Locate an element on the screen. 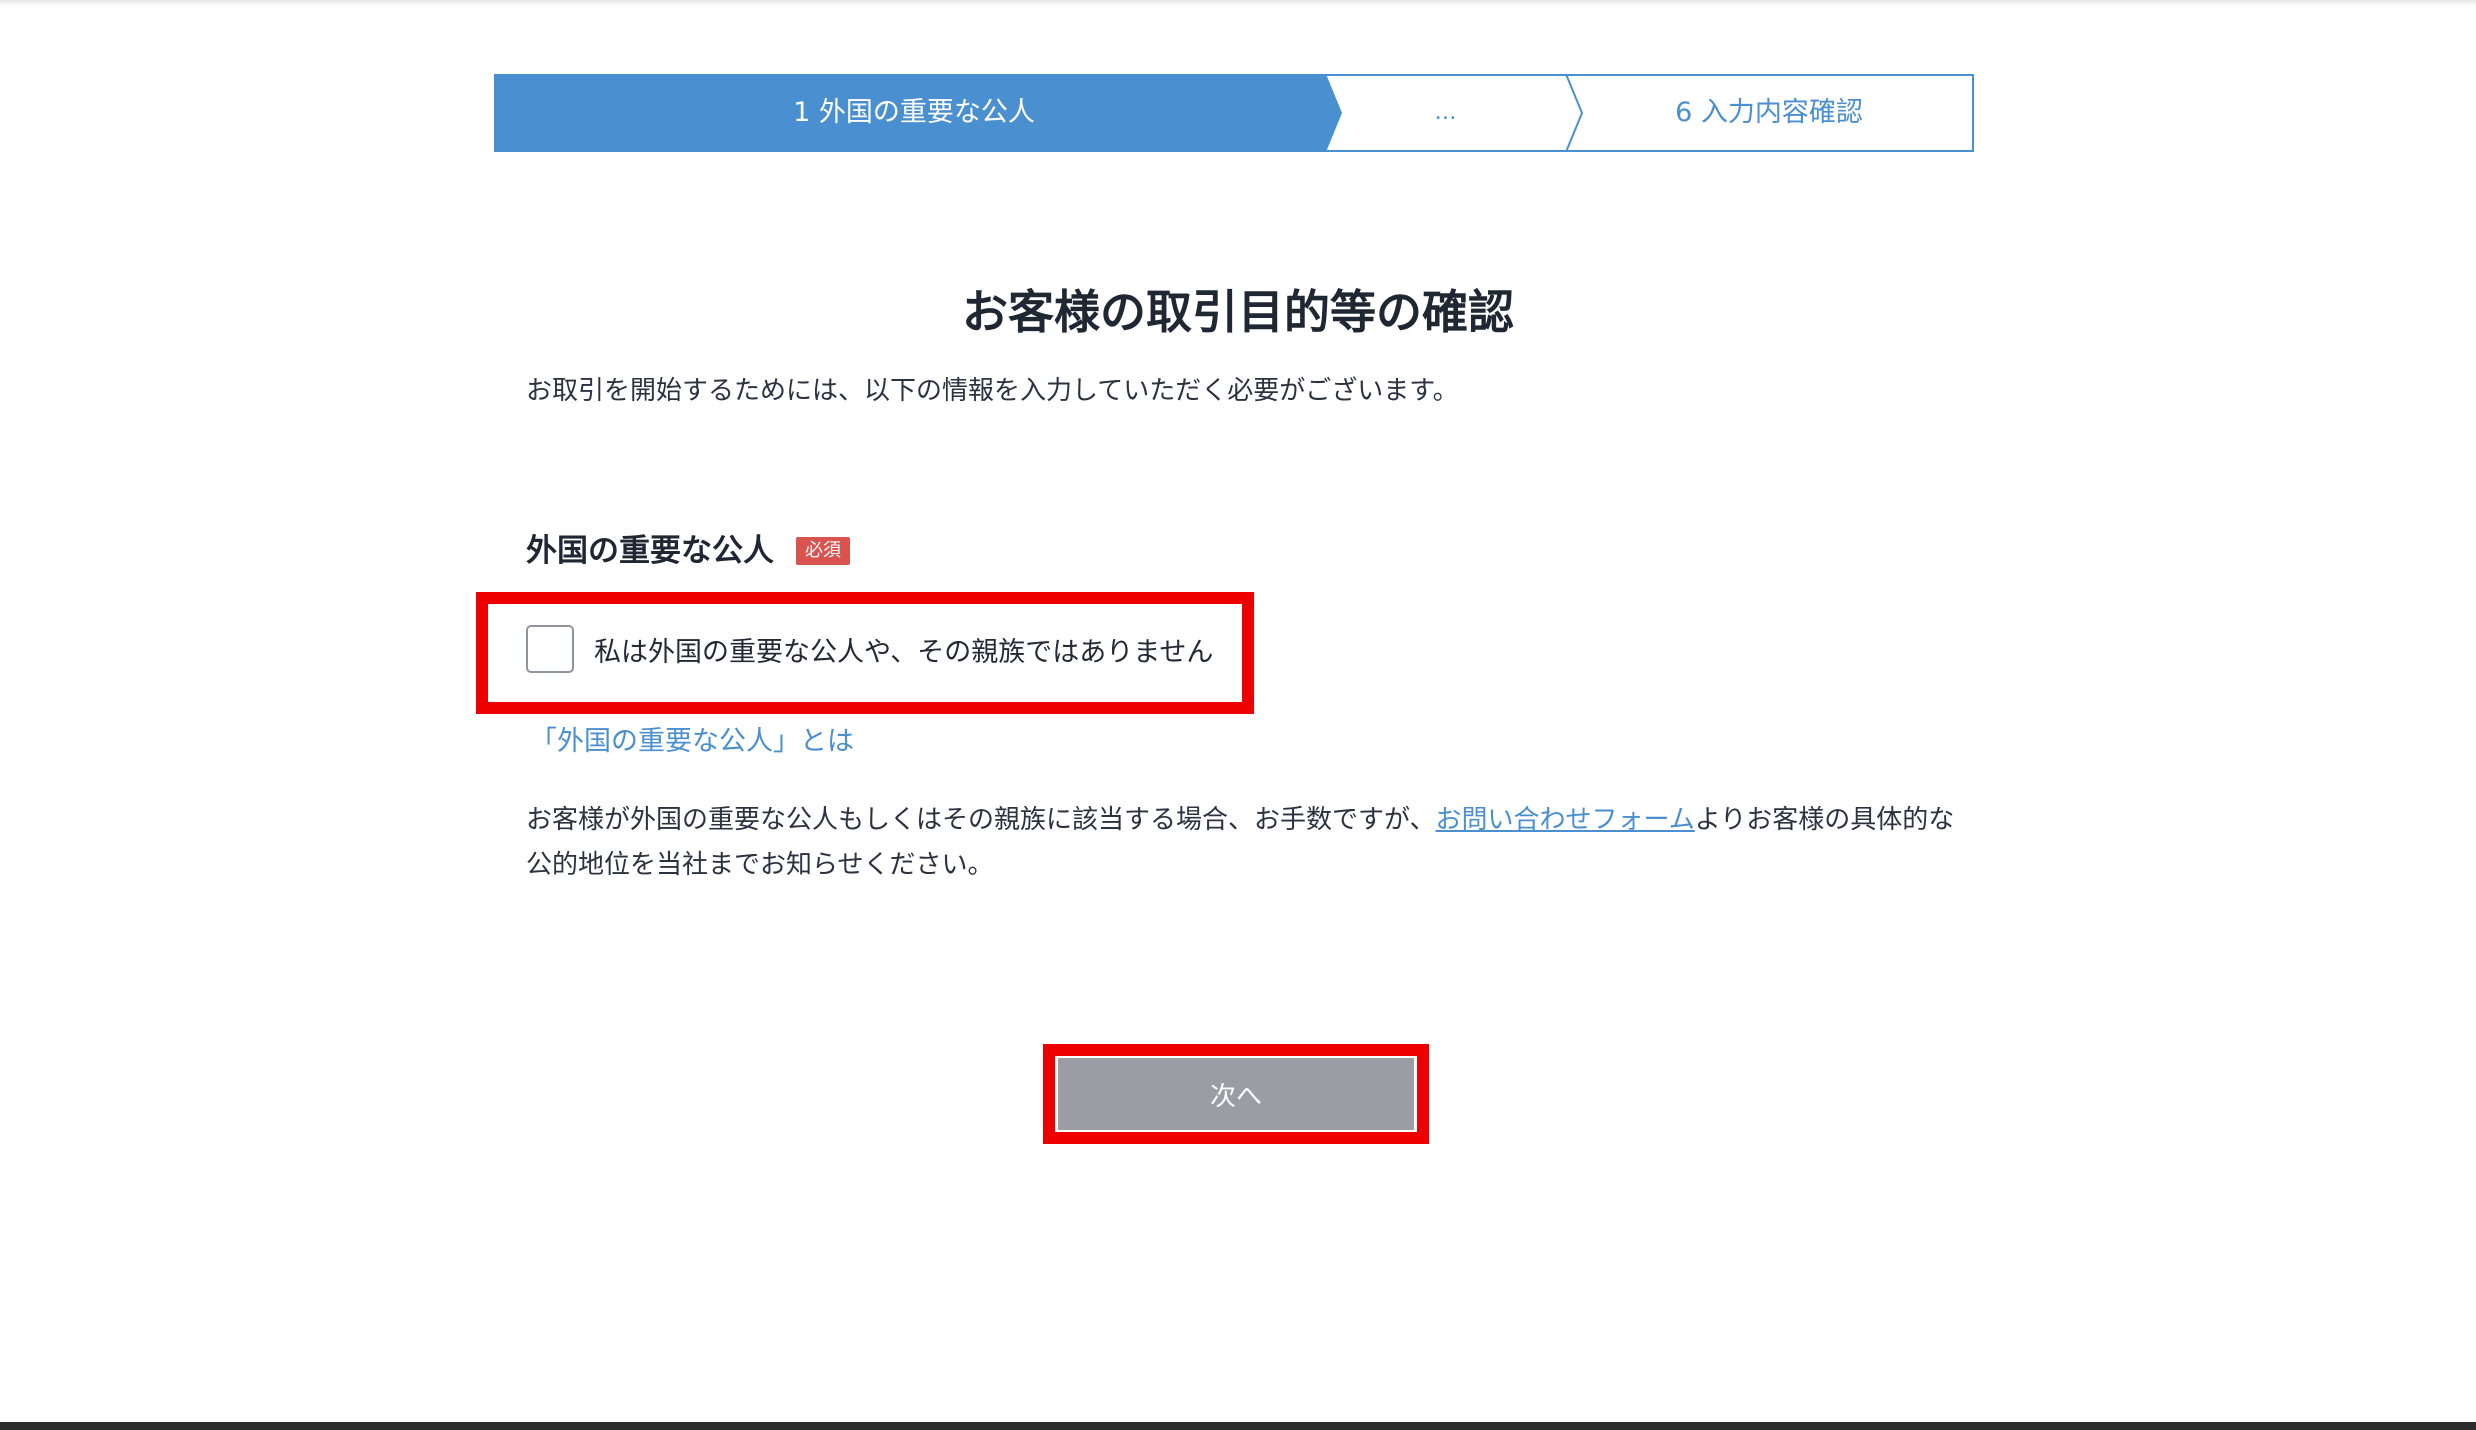 This screenshot has width=2476, height=1430. section-heading: 外国の重要な公人 is located at coordinates (650, 551).